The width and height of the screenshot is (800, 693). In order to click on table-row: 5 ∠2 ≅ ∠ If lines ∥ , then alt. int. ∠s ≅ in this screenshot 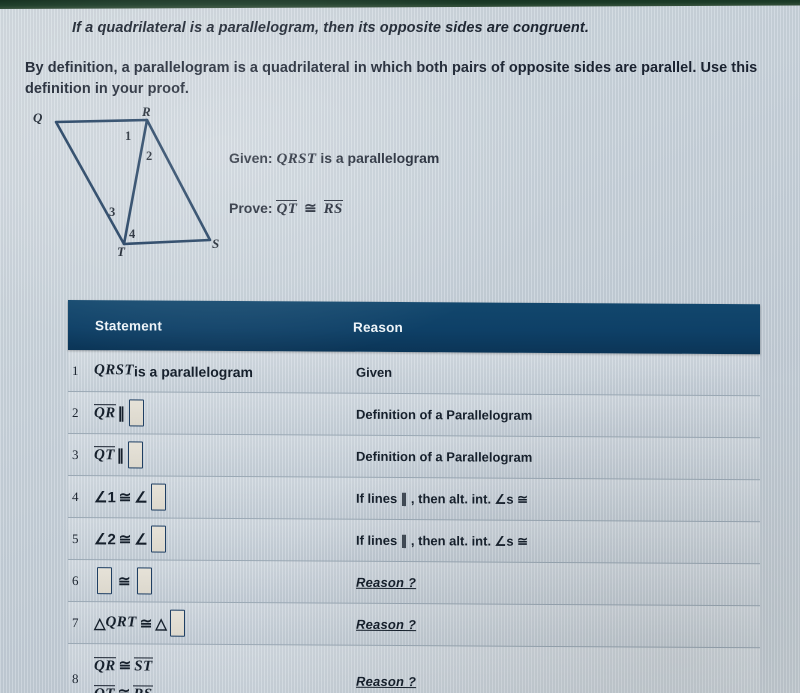, I will do `click(414, 541)`.